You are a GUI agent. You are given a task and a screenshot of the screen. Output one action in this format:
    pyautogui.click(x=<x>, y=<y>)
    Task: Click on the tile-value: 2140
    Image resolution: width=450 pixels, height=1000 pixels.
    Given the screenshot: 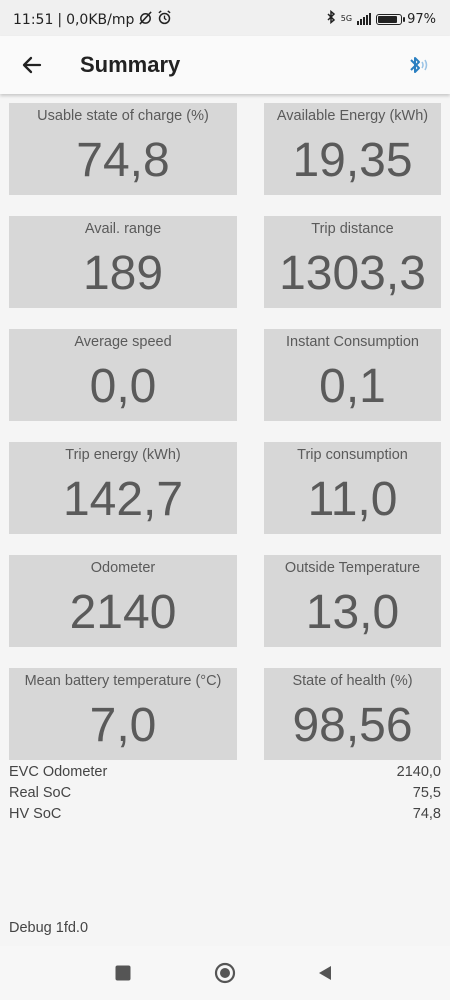 What is the action you would take?
    pyautogui.click(x=123, y=612)
    